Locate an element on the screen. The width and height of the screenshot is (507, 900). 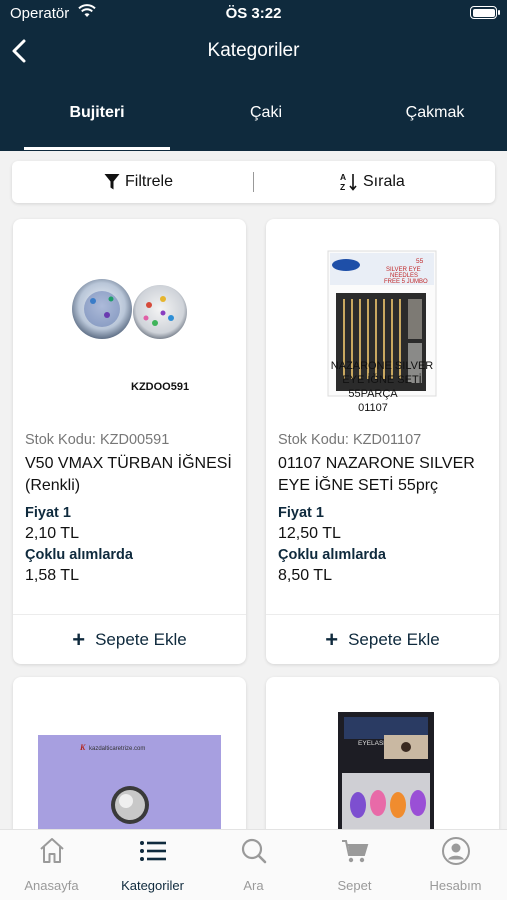
cart-icon is located at coordinates (354, 852).